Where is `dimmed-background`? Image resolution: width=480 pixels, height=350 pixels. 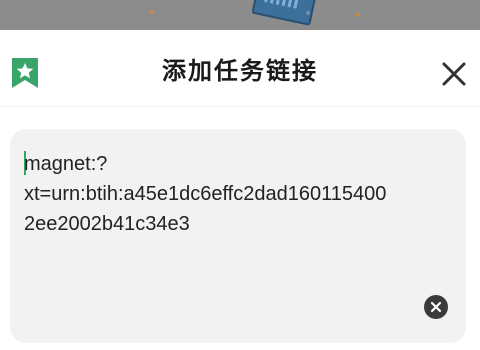 dimmed-background is located at coordinates (240, 15).